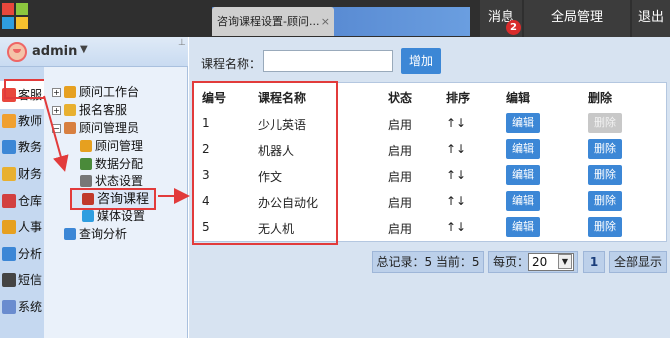 This screenshot has height=338, width=670. I want to click on user-bar: admin ▼, so click(94, 52).